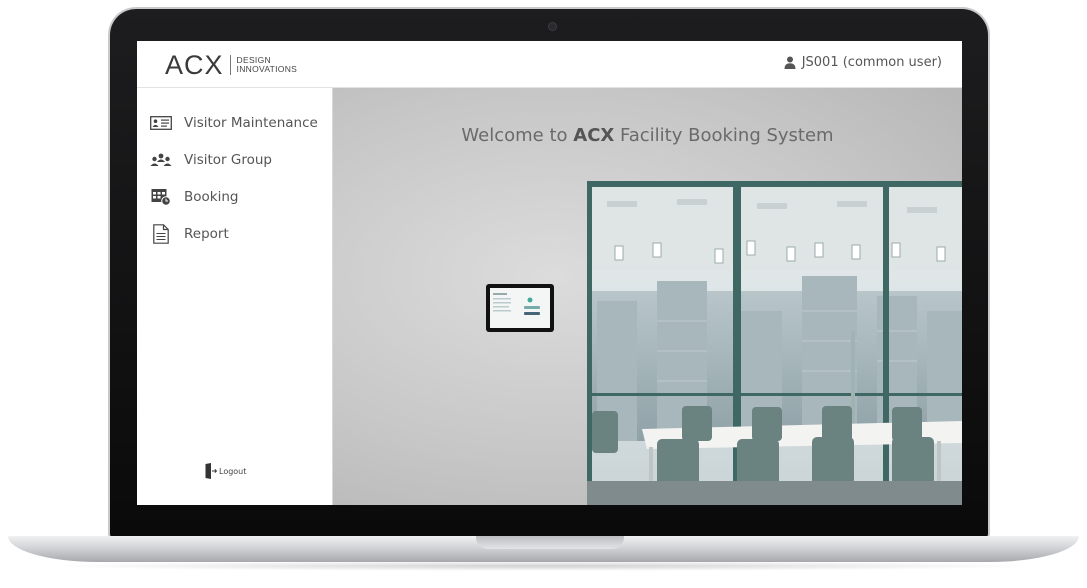  I want to click on calendar-clock-icon, so click(161, 197).